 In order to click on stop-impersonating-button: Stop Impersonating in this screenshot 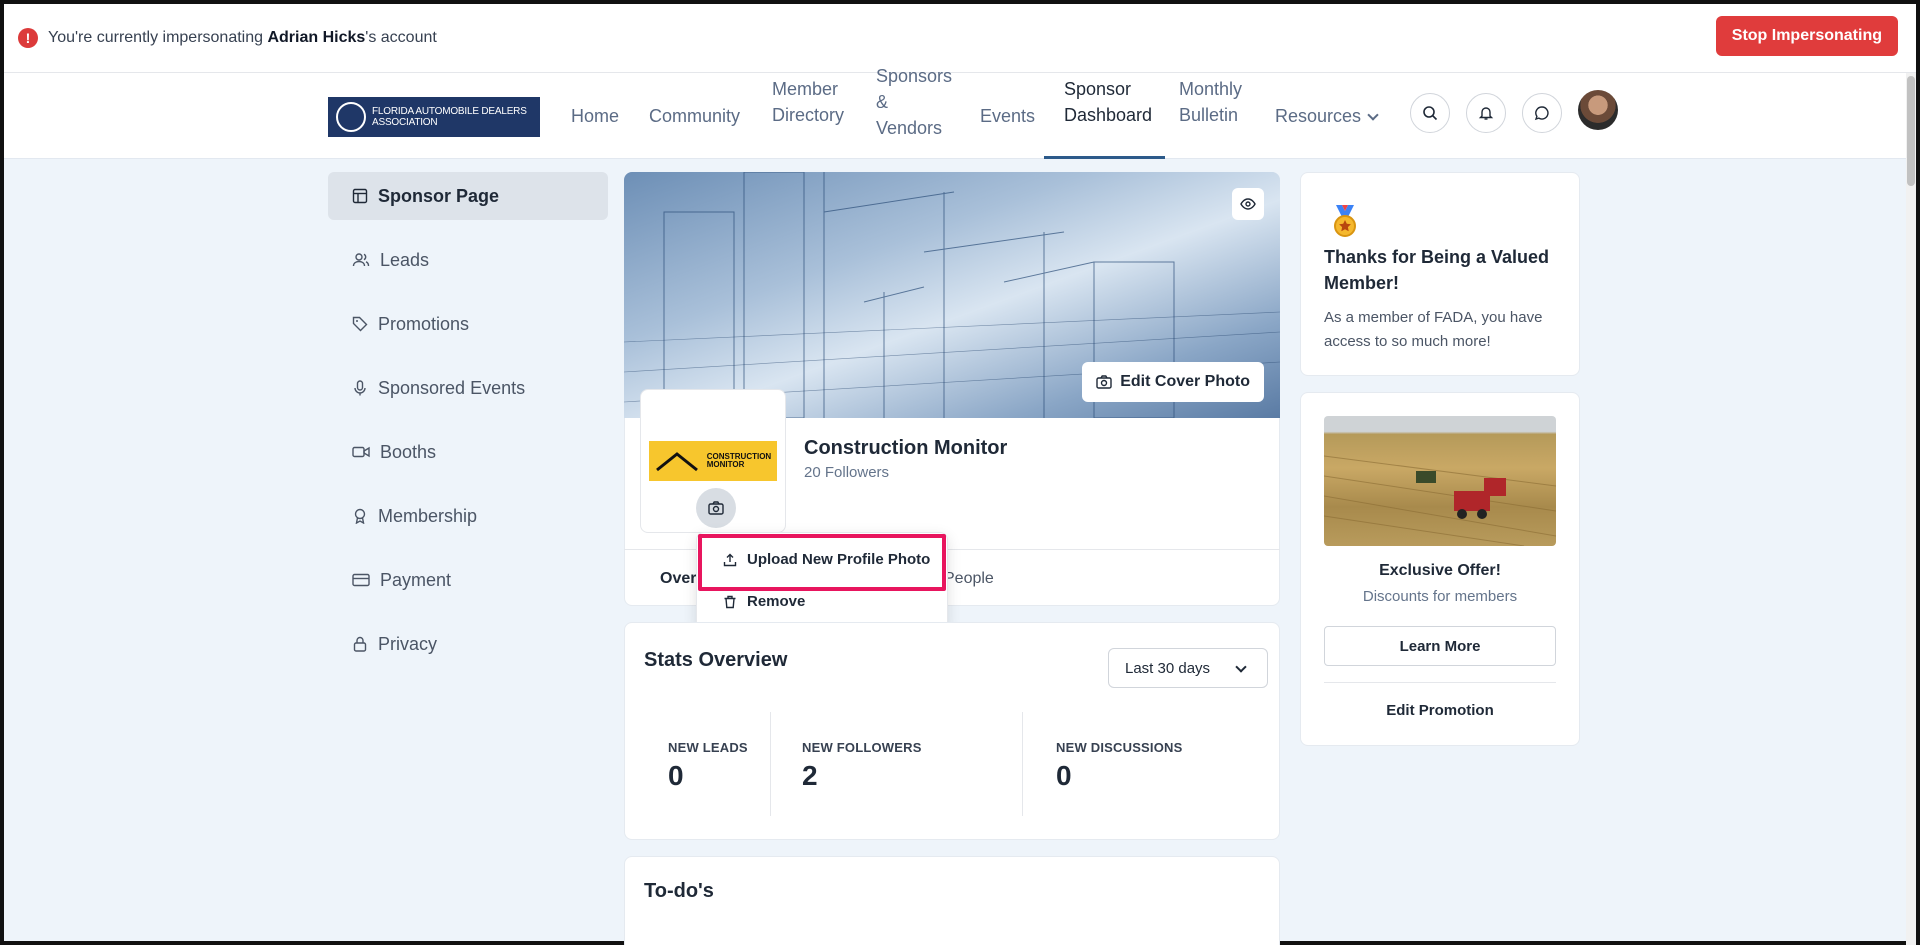, I will do `click(1806, 36)`.